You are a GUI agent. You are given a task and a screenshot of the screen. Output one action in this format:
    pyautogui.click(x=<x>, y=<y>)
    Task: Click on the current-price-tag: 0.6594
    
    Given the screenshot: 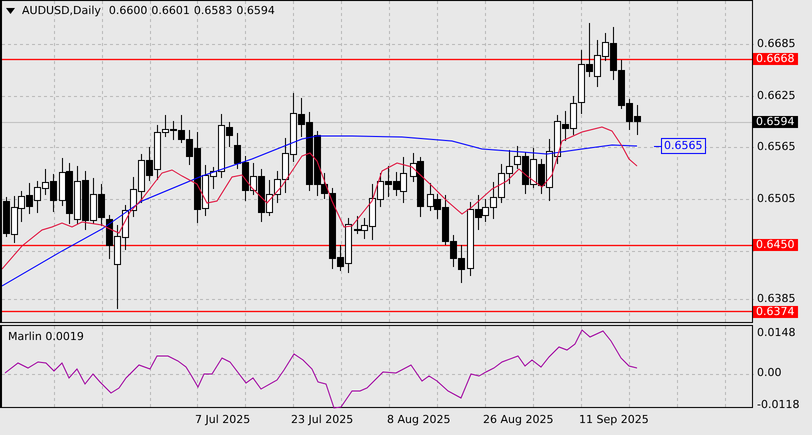 What is the action you would take?
    pyautogui.click(x=775, y=122)
    